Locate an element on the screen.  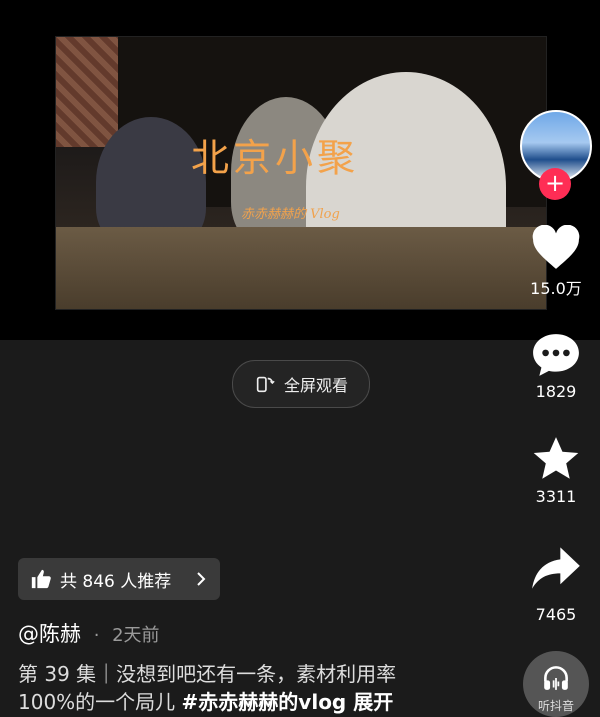
listen-label: 听抖音 is located at coordinates (555, 706).